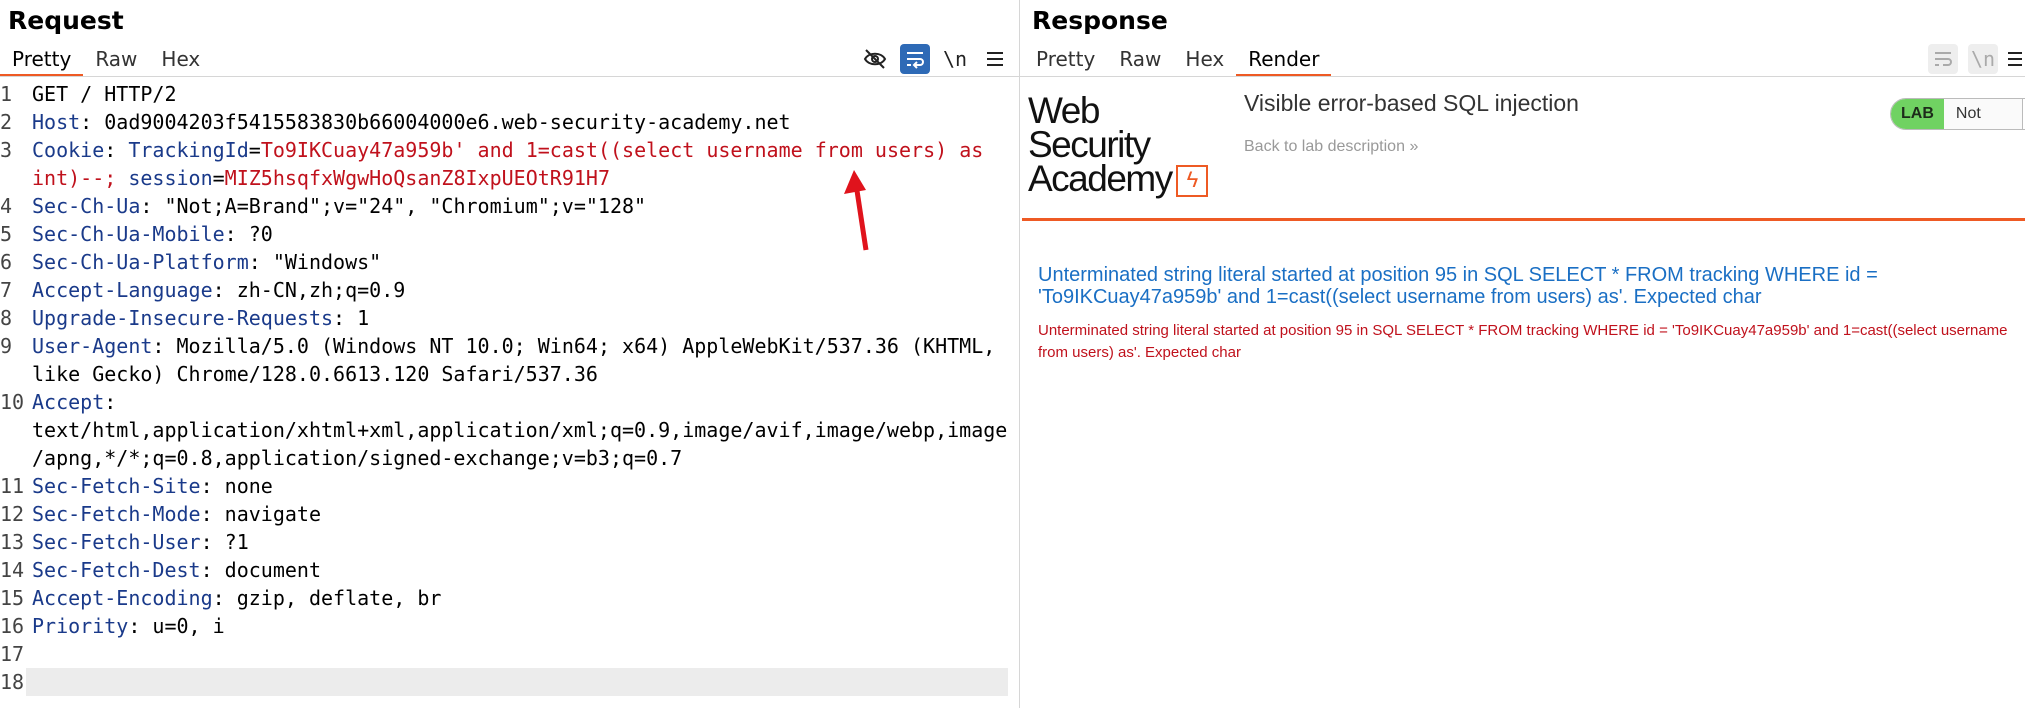 This screenshot has height=708, width=2025. What do you see at coordinates (183, 318) in the screenshot?
I see `header-key: Upgrade-Insecure-Requests` at bounding box center [183, 318].